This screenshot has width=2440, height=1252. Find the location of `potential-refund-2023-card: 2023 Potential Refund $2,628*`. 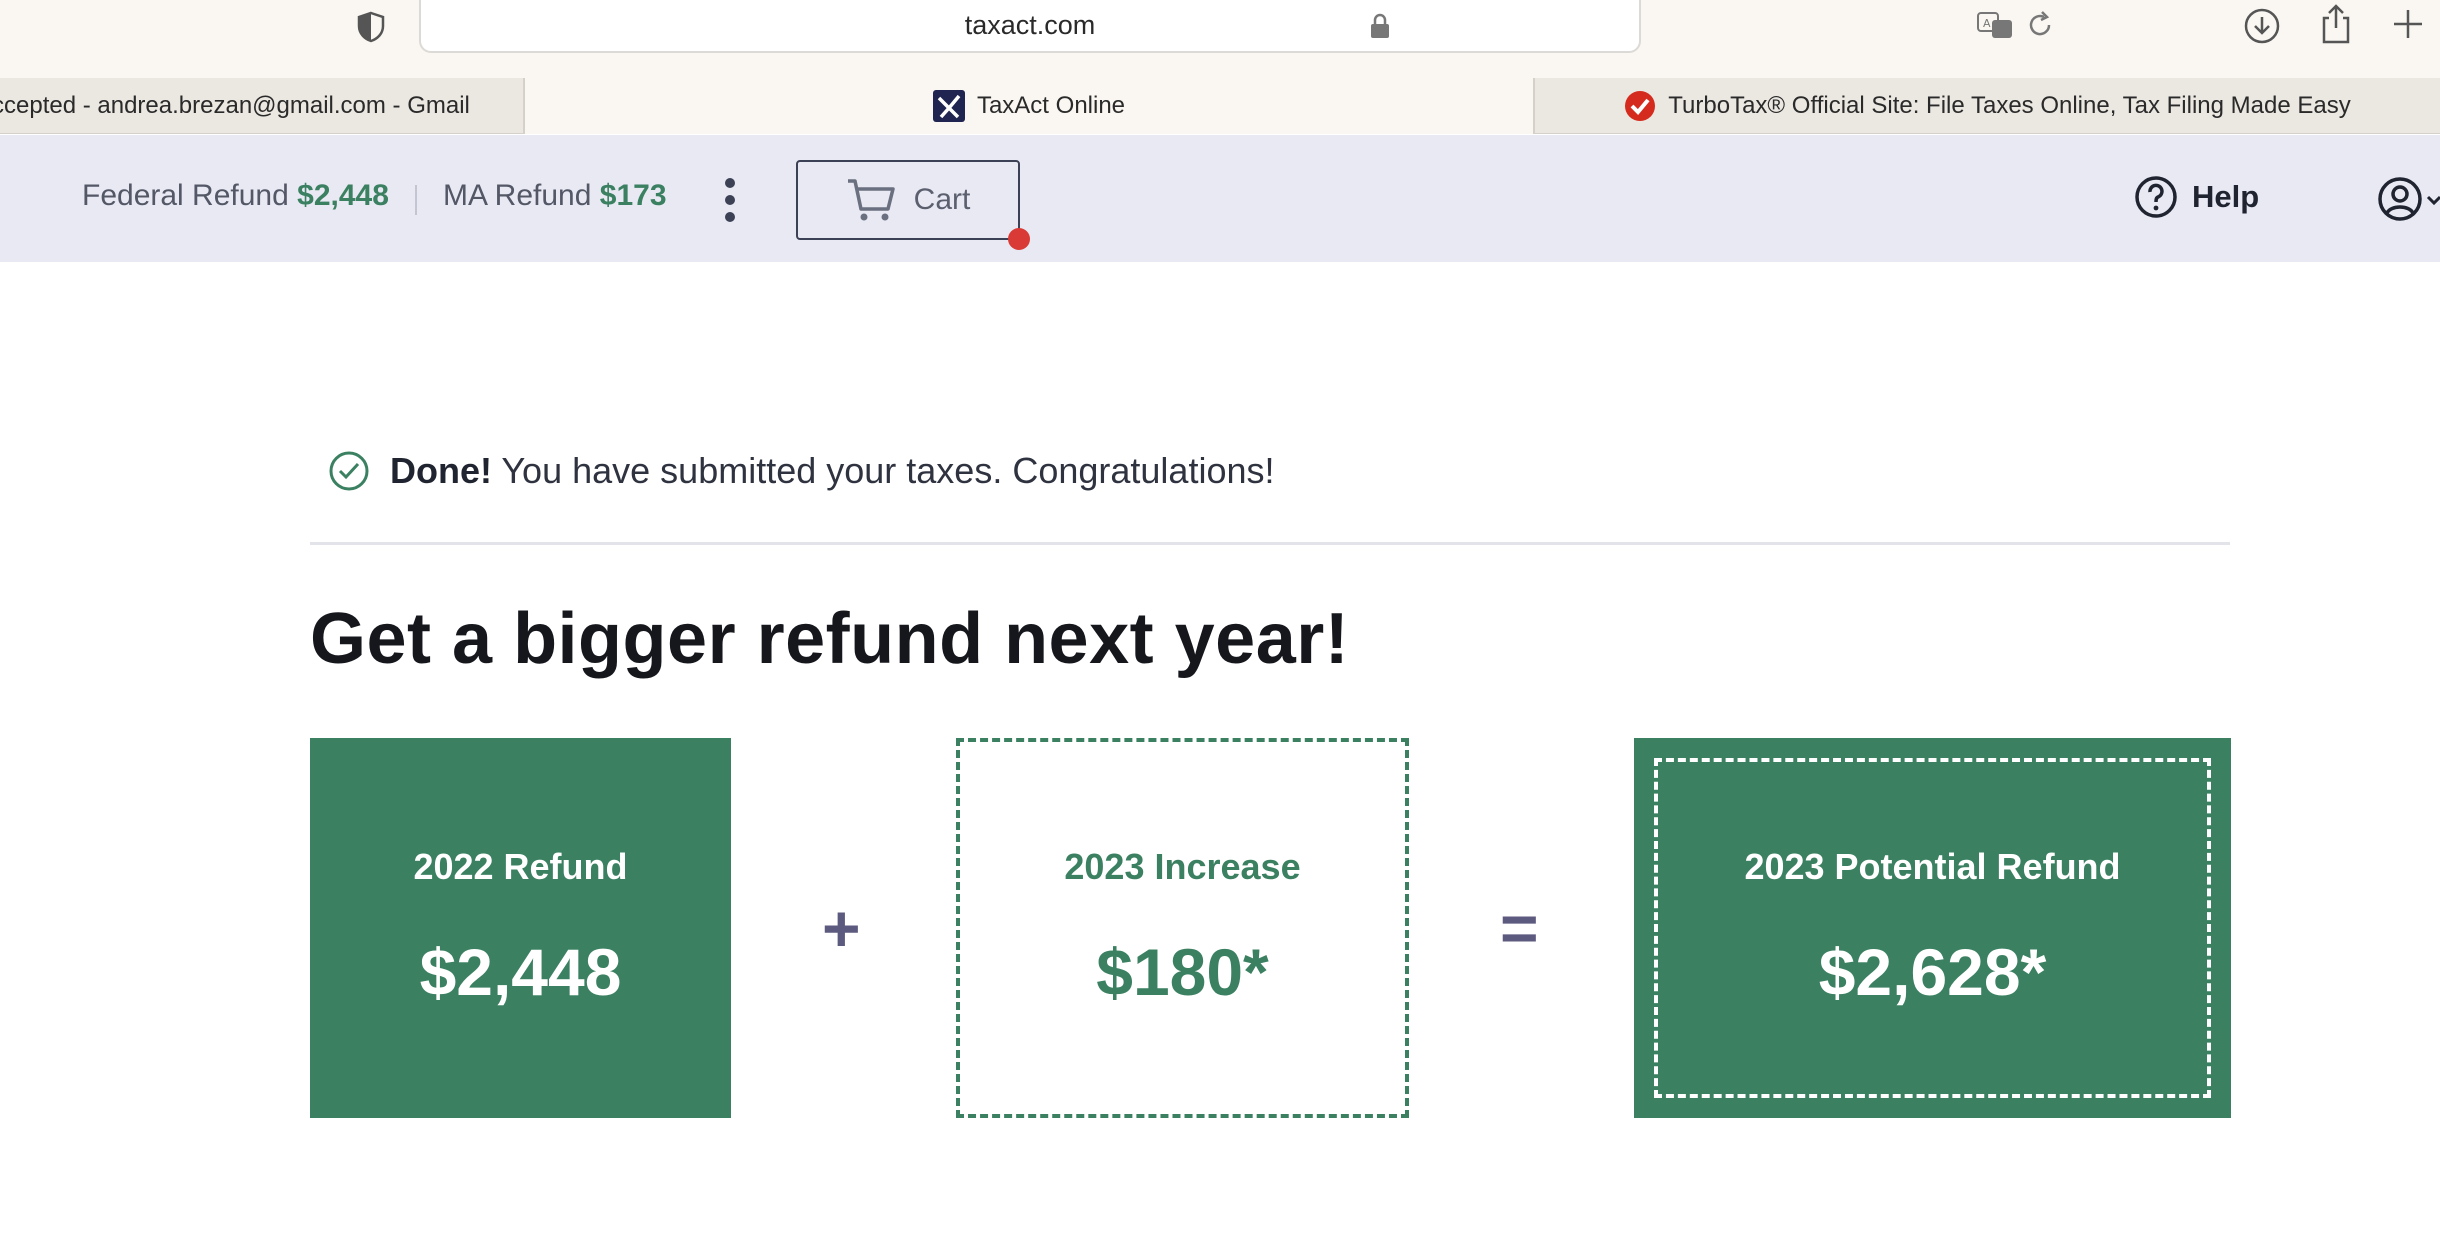

potential-refund-2023-card: 2023 Potential Refund $2,628* is located at coordinates (1932, 928).